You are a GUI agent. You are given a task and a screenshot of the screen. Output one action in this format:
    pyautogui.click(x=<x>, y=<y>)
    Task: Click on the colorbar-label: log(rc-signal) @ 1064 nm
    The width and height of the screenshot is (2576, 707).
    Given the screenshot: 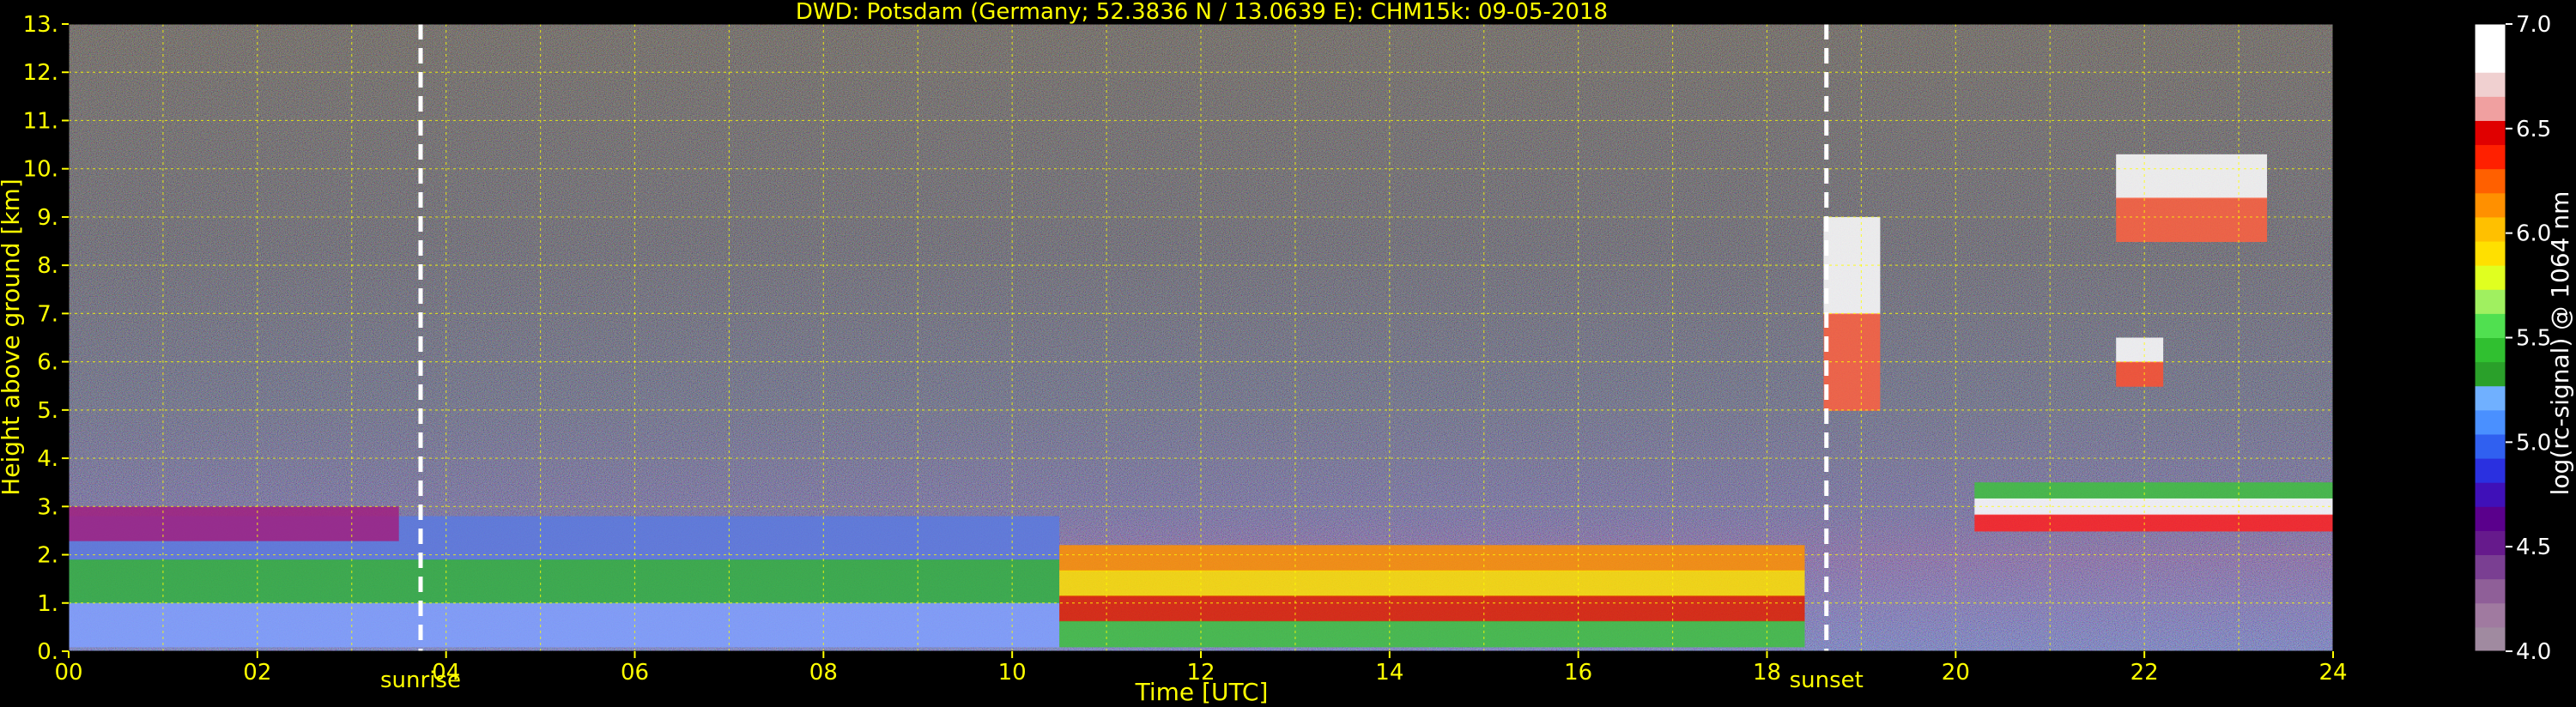 What is the action you would take?
    pyautogui.click(x=2560, y=344)
    